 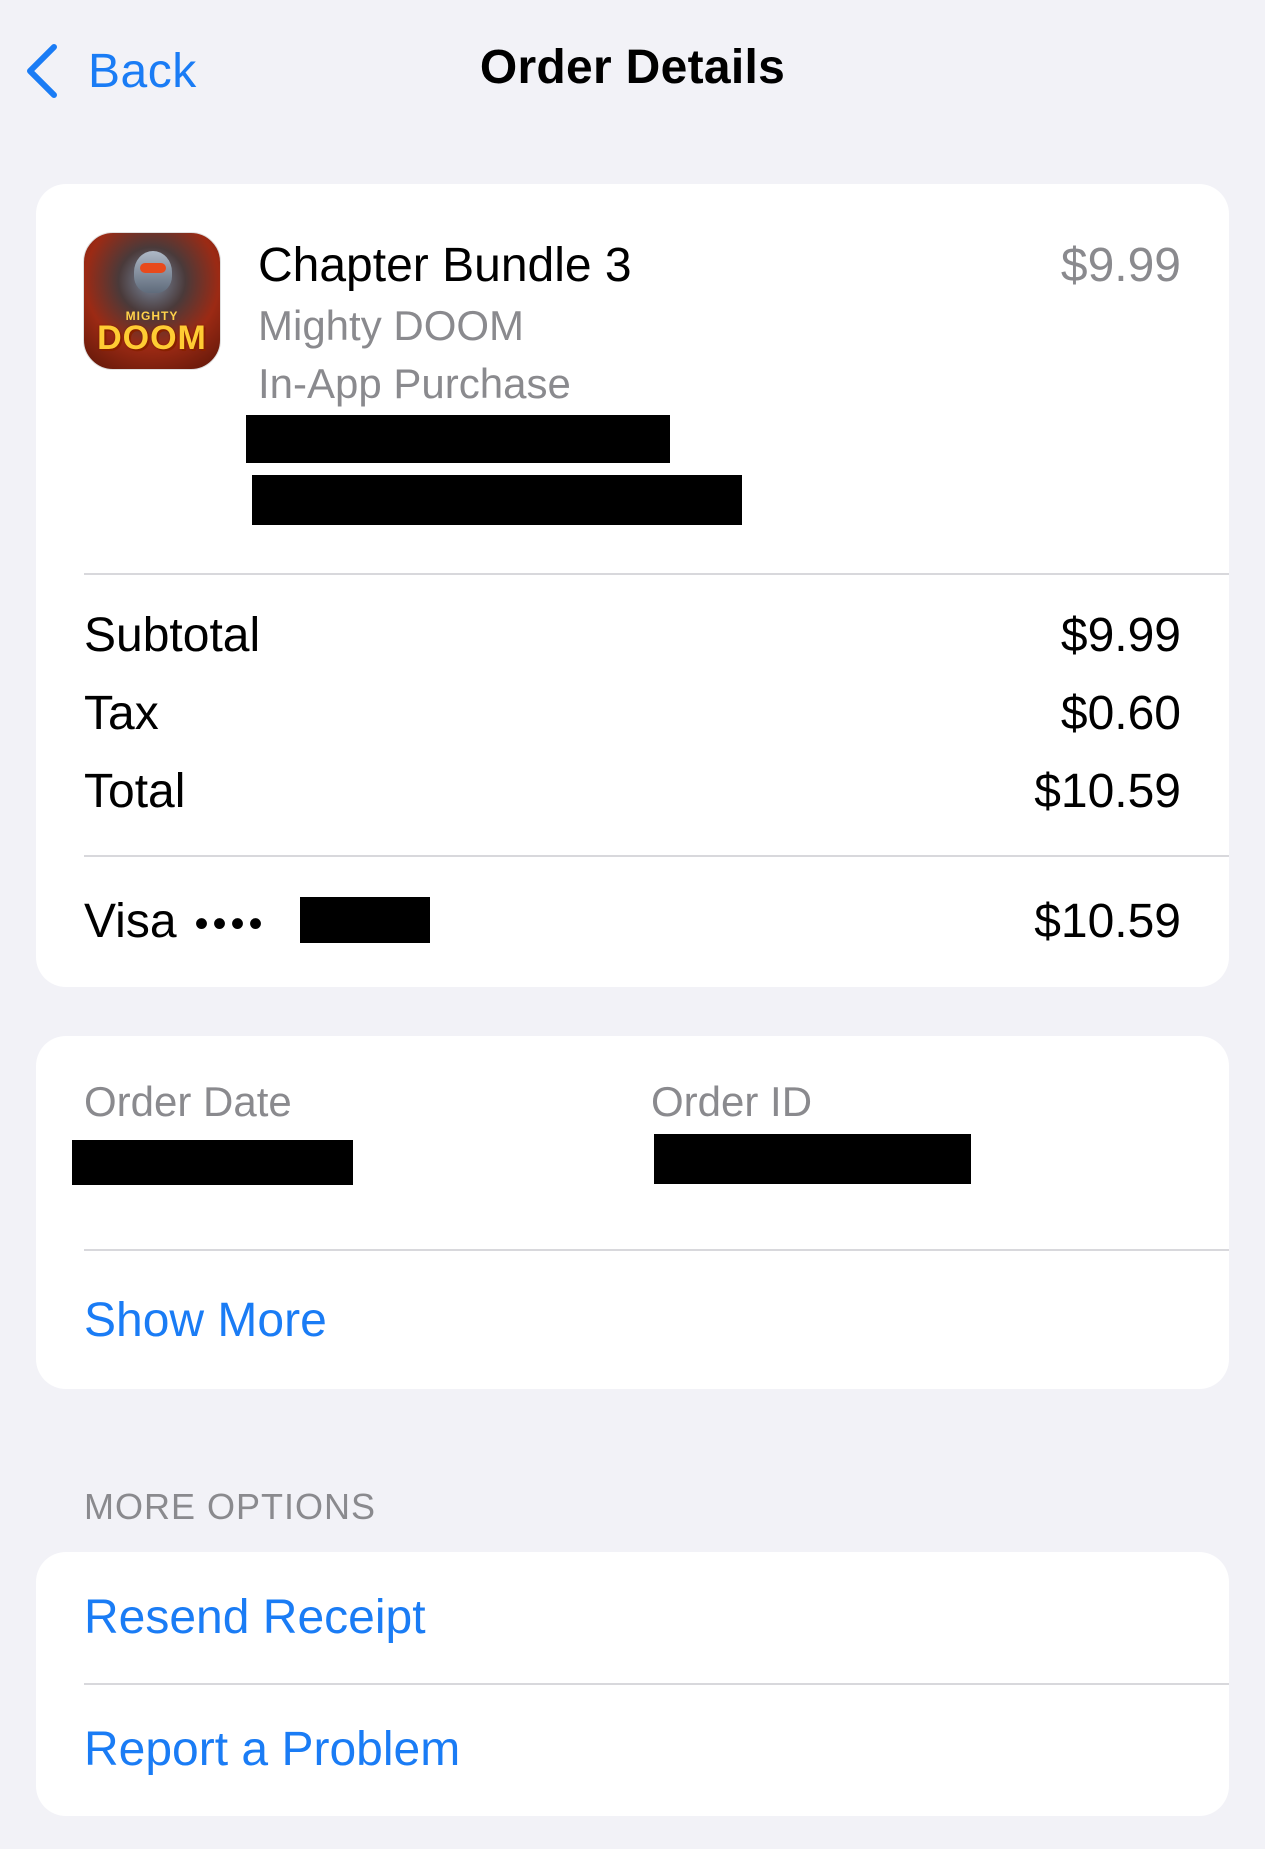 What do you see at coordinates (230, 924) in the screenshot?
I see `masked-card-dots: ••••` at bounding box center [230, 924].